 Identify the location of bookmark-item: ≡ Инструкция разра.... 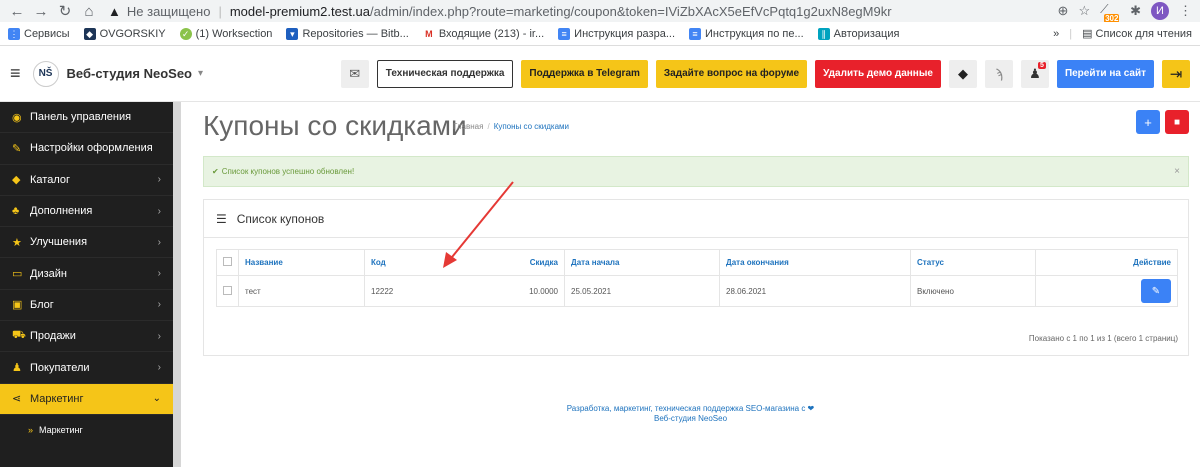
(616, 33).